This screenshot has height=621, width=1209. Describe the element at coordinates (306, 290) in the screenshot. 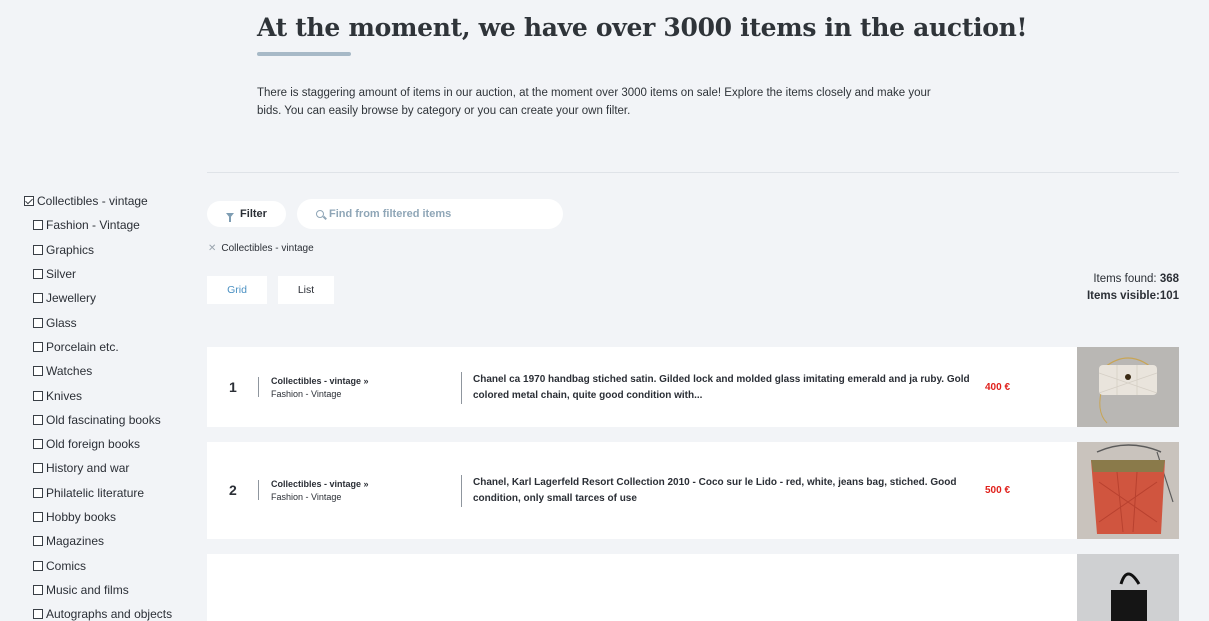

I see `view-list-button: List` at that location.